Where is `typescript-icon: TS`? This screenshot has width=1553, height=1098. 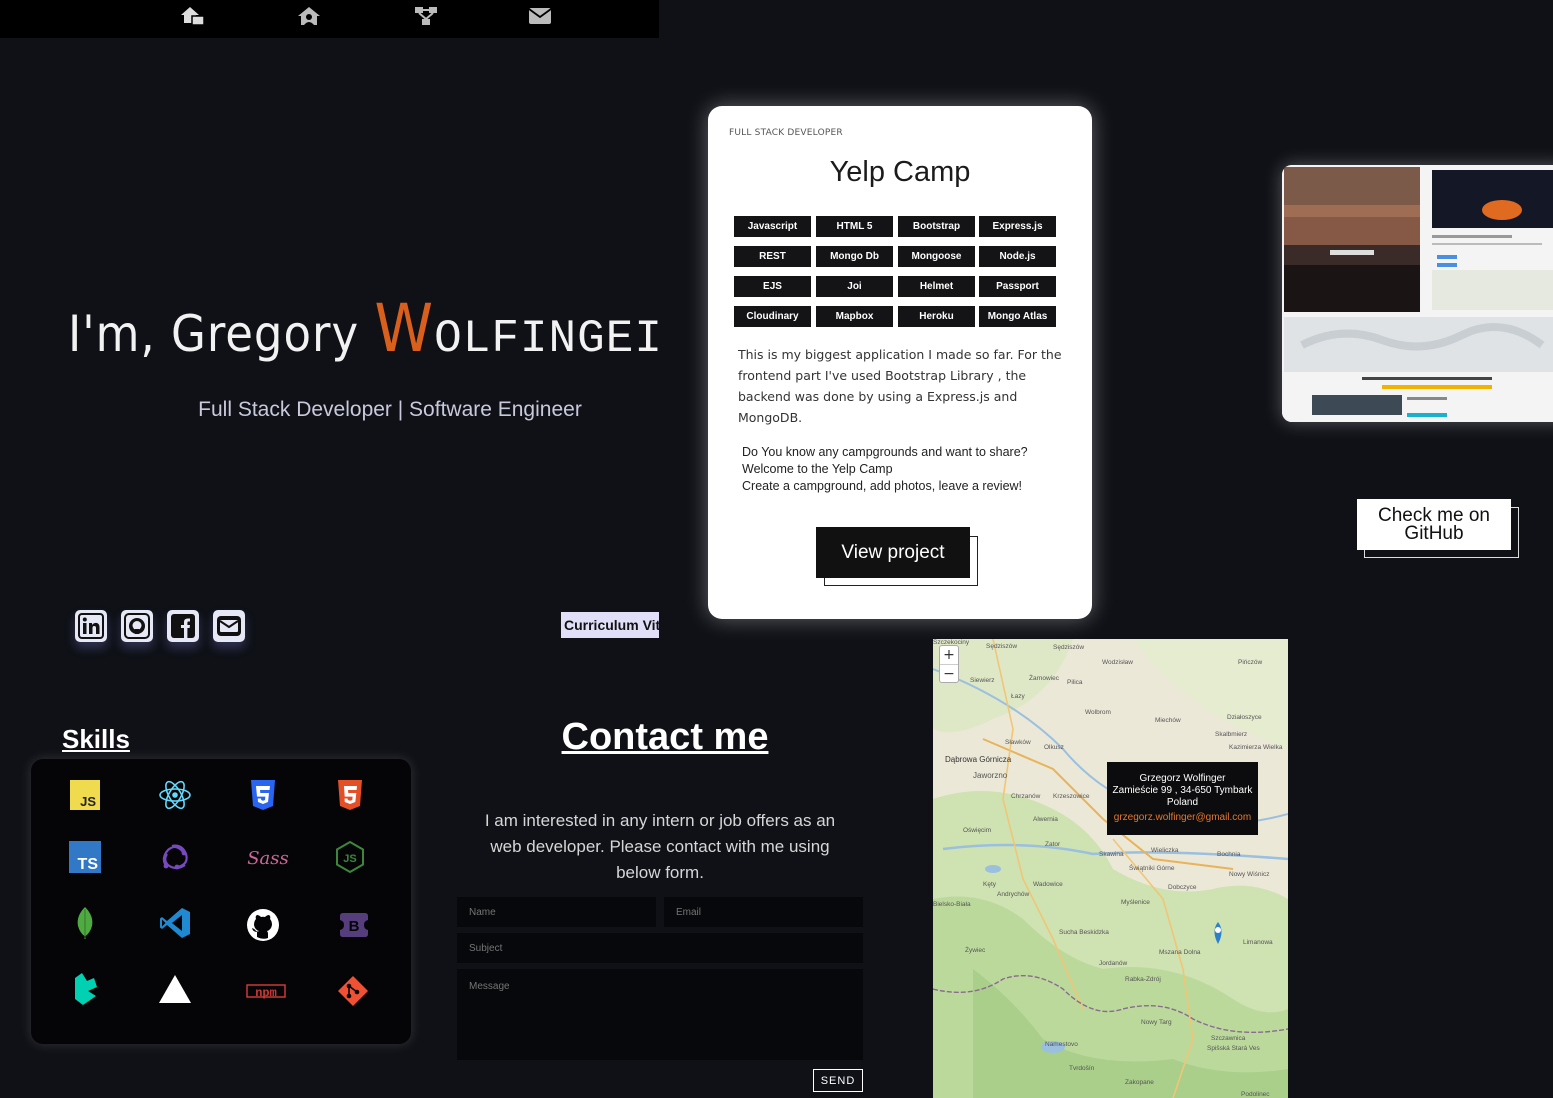 typescript-icon: TS is located at coordinates (85, 857).